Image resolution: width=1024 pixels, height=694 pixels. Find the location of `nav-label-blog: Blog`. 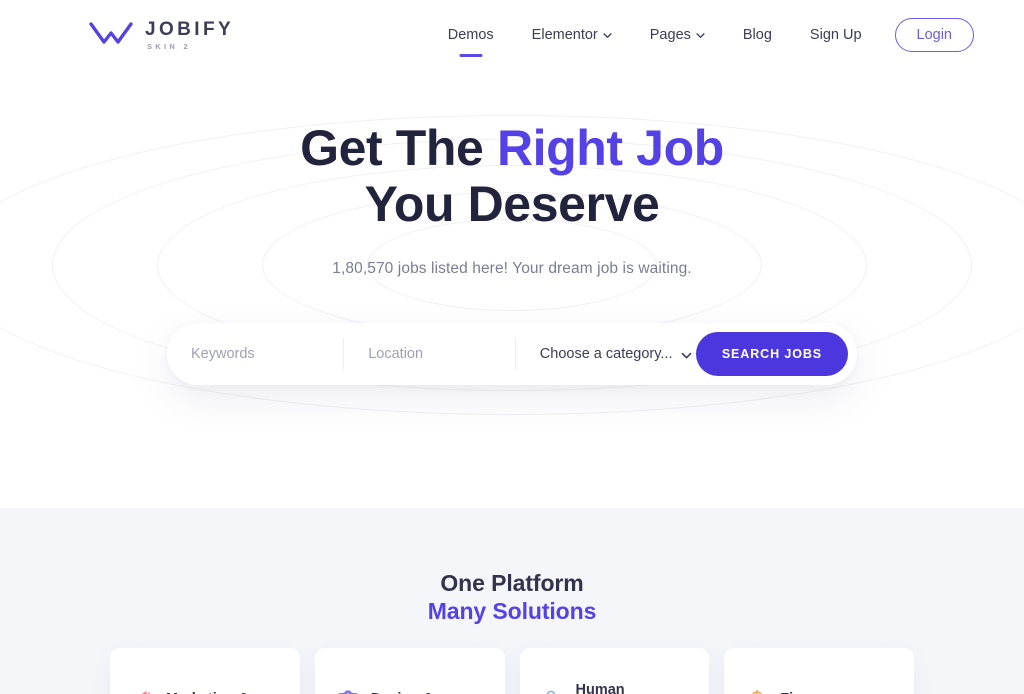

nav-label-blog: Blog is located at coordinates (757, 34).